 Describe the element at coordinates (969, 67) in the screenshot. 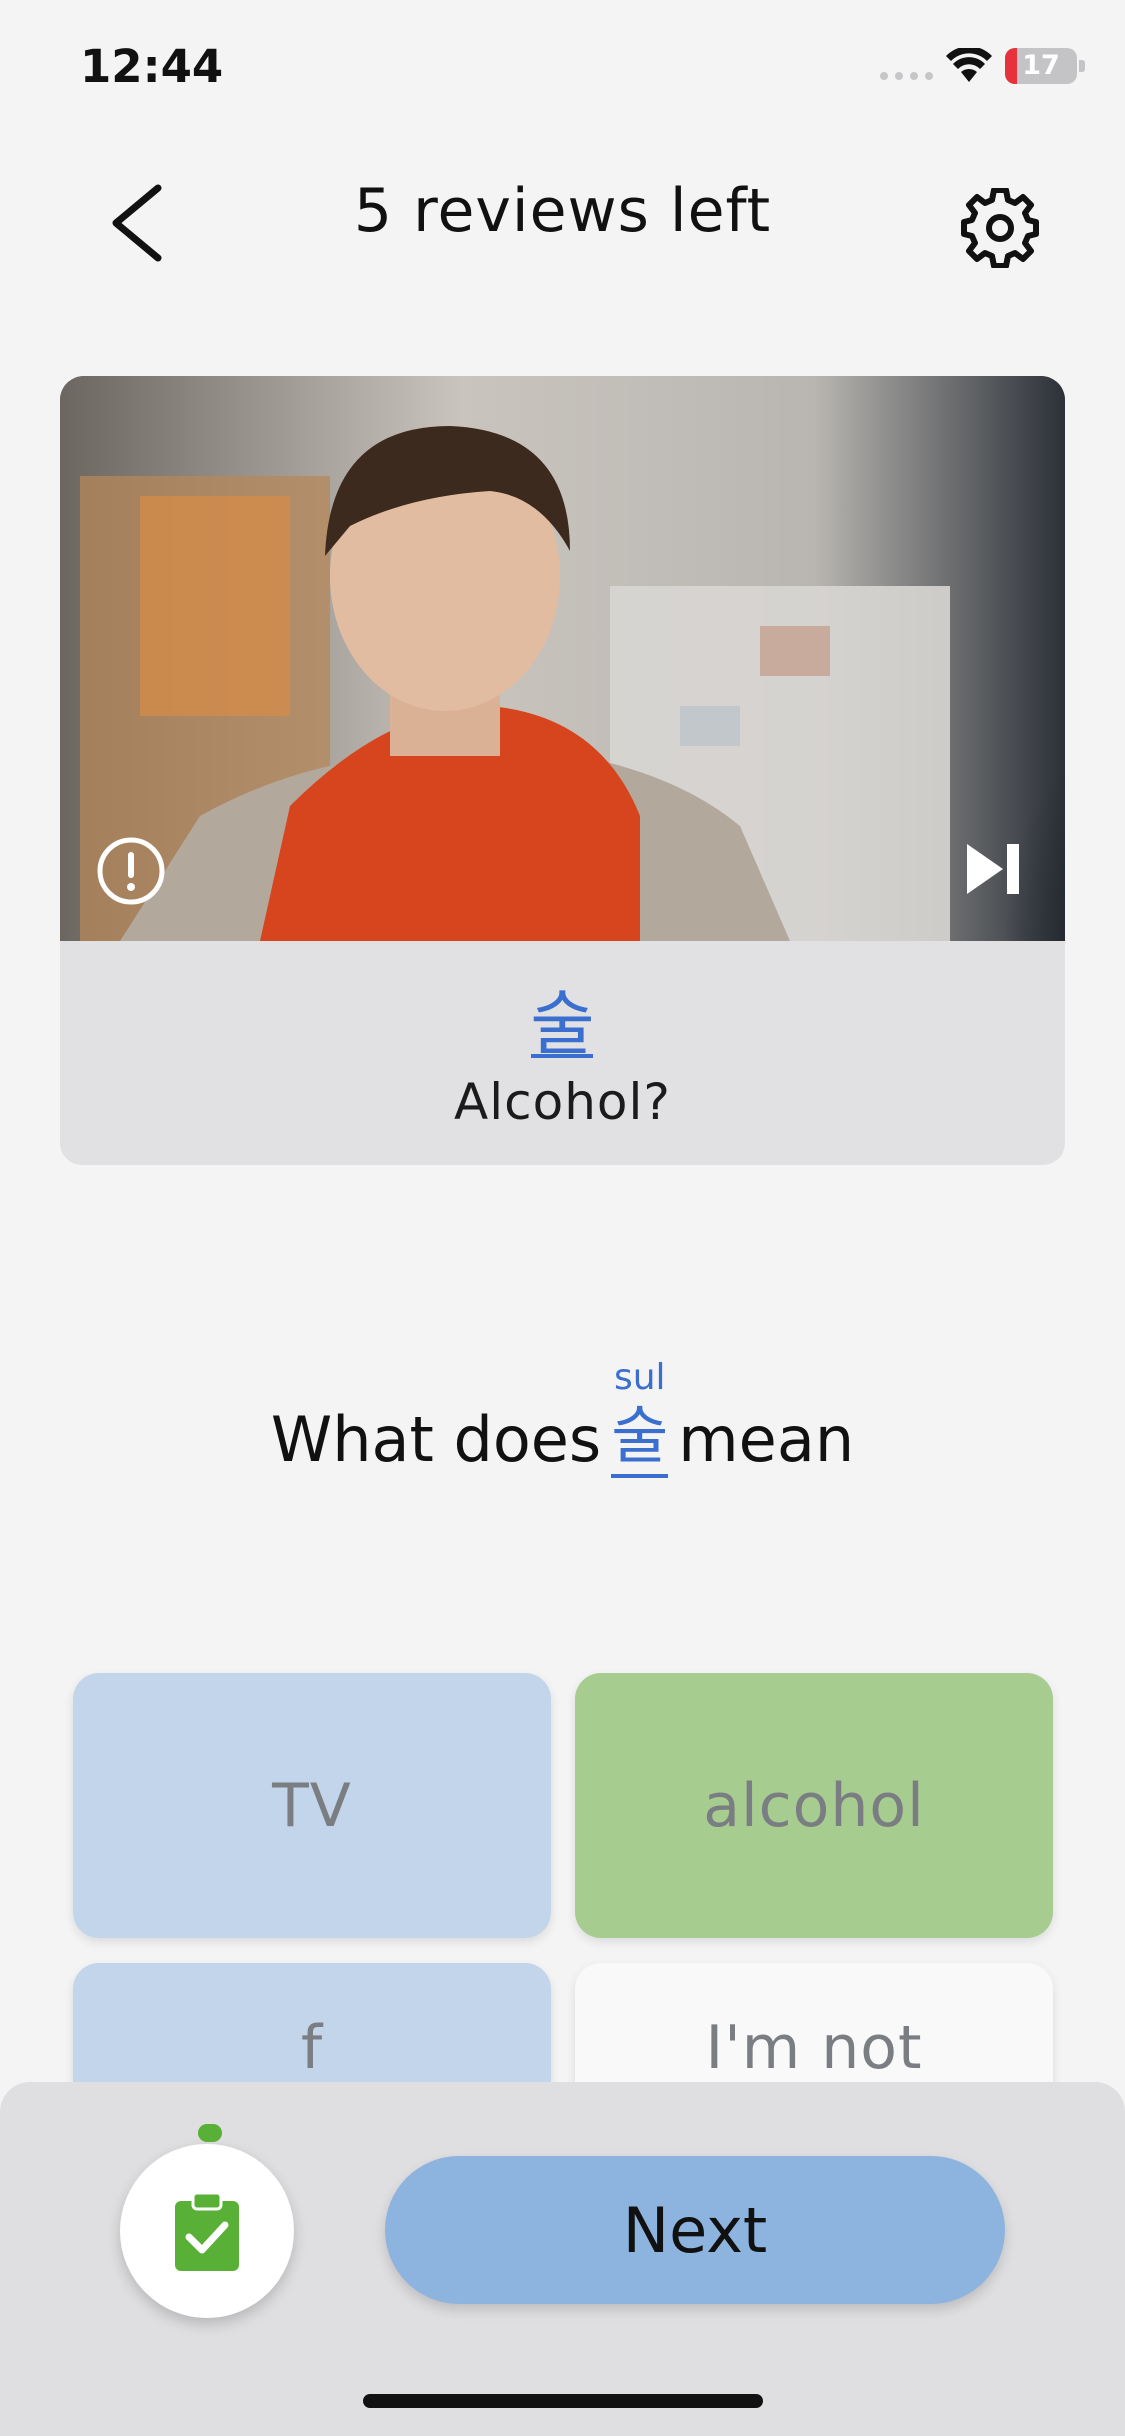

I see `wifi-icon` at that location.